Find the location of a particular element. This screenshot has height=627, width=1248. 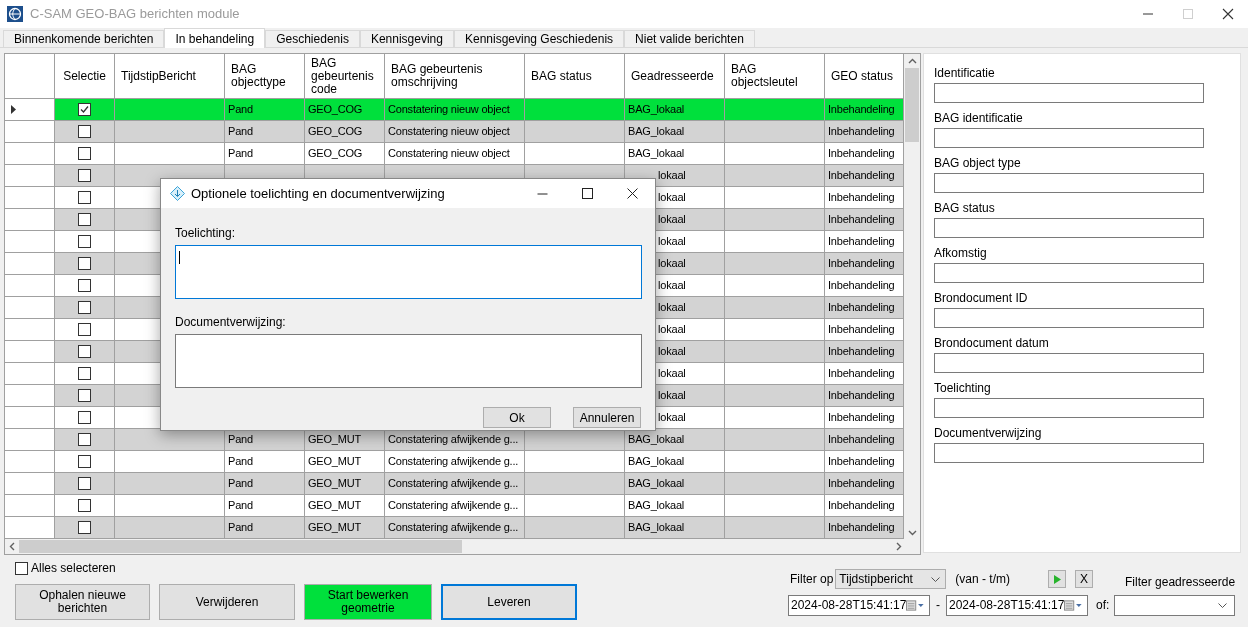

or-label: of: is located at coordinates (1103, 605).